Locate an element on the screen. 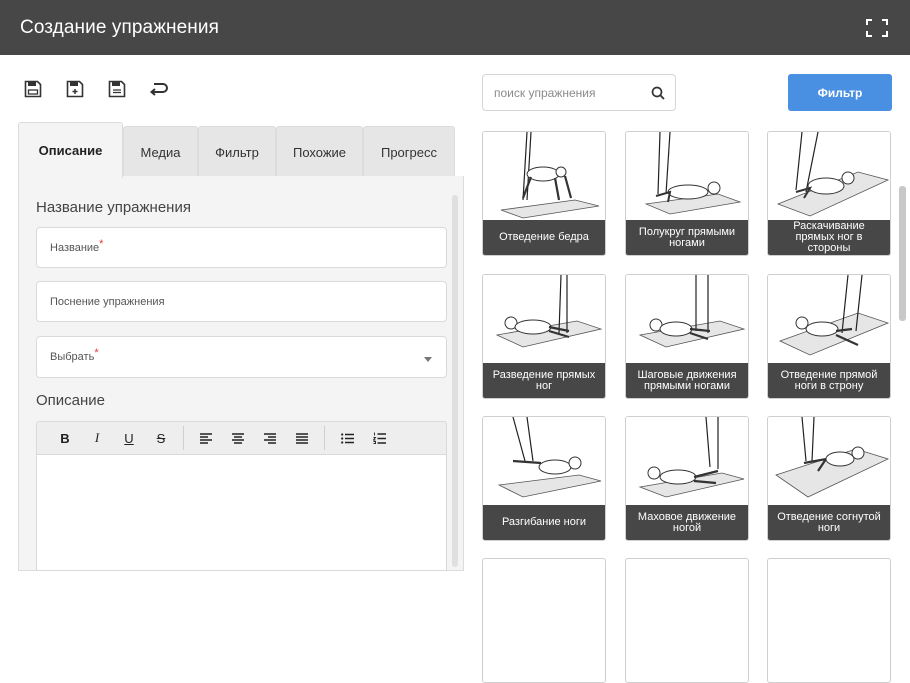 This screenshot has height=683, width=910. save-as-icon is located at coordinates (117, 89).